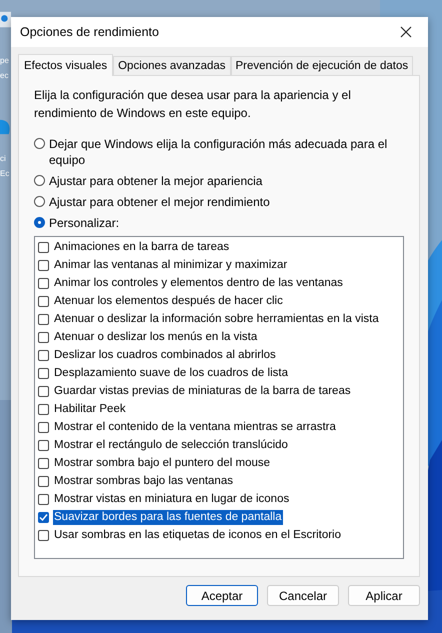  Describe the element at coordinates (202, 391) in the screenshot. I see `list-item: Guardar vistas previas de miniaturas de la barra de tareas` at that location.